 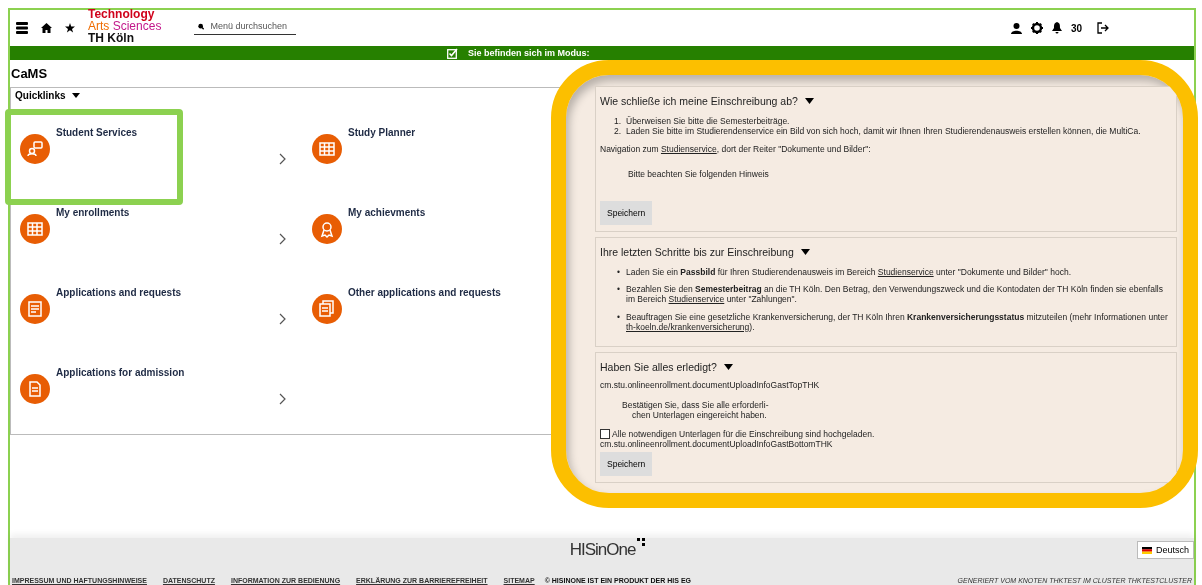 I want to click on logo-text: Technology, so click(x=121, y=14).